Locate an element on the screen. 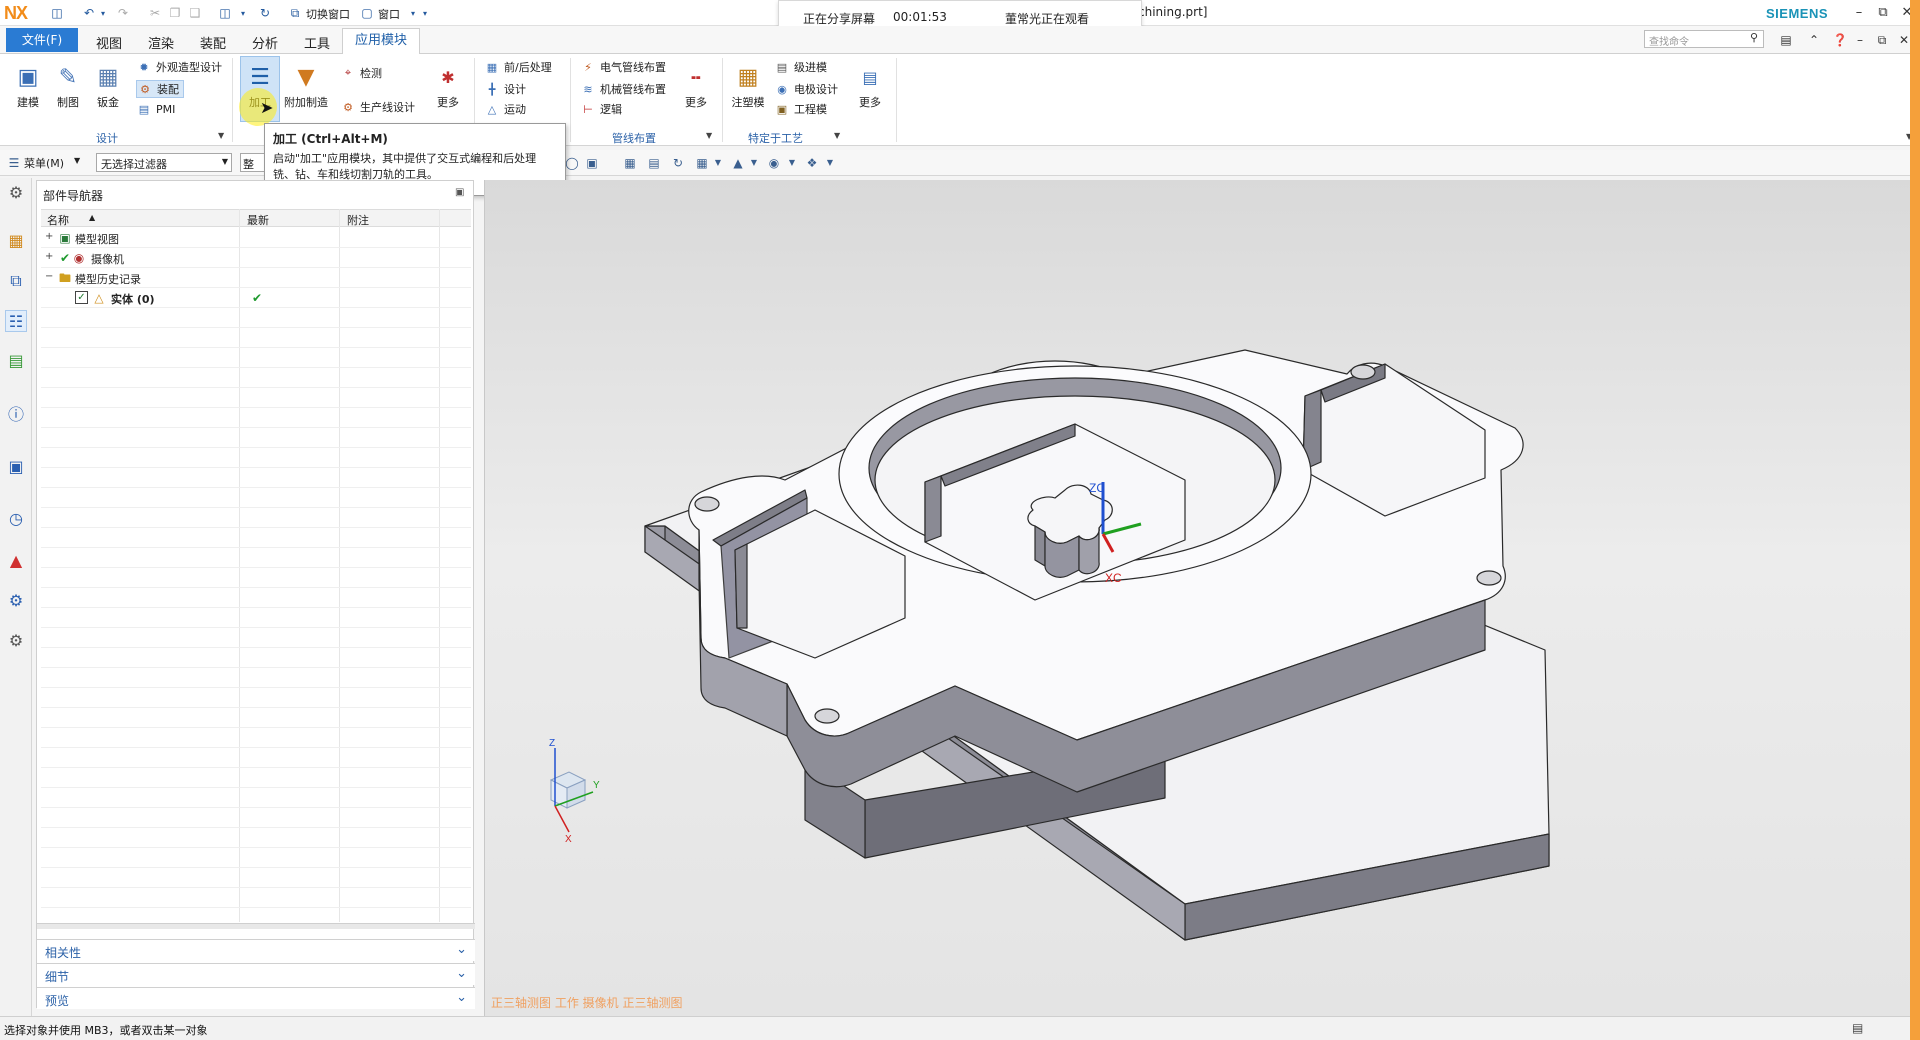  view-style-dropdown-icon: ▼ is located at coordinates (792, 163).